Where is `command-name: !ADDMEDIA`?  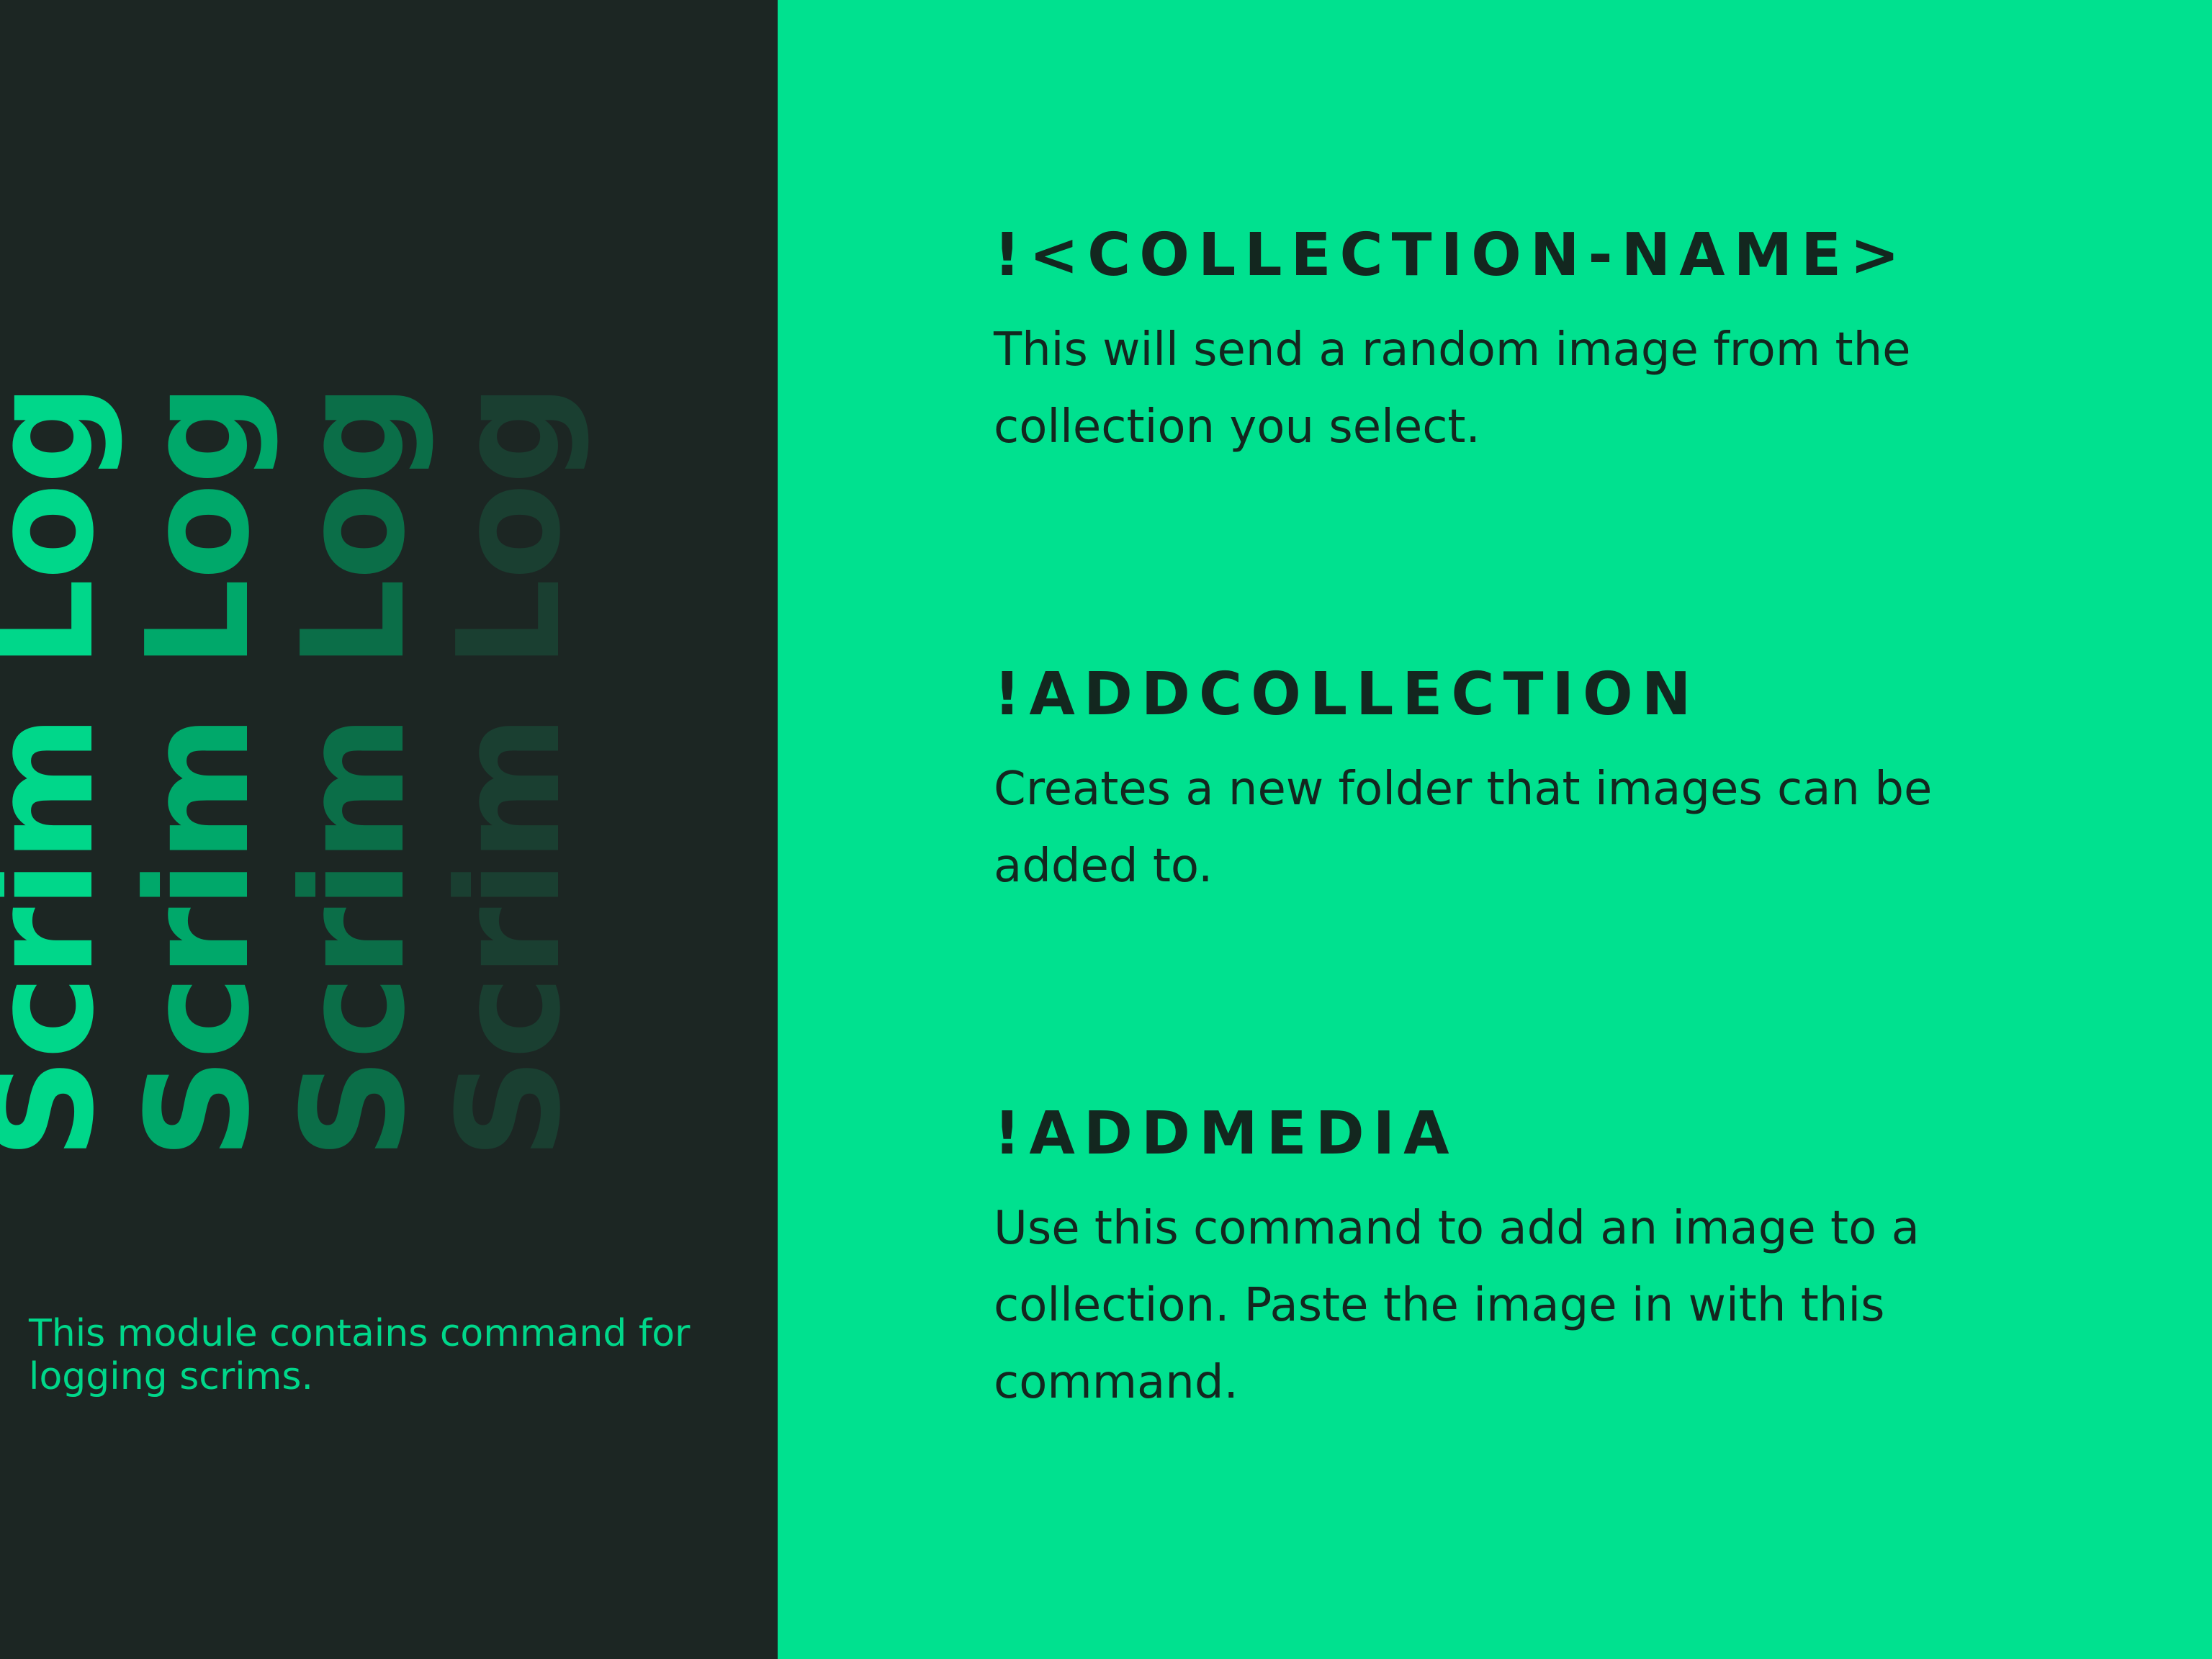
command-name: !ADDMEDIA is located at coordinates (1226, 1134).